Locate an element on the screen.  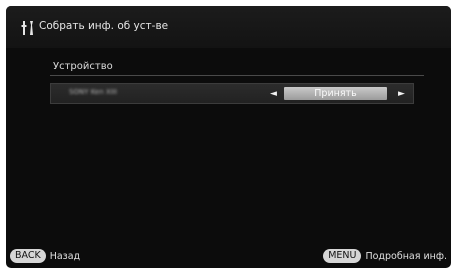
arrow-left-icon: ◄ is located at coordinates (273, 94).